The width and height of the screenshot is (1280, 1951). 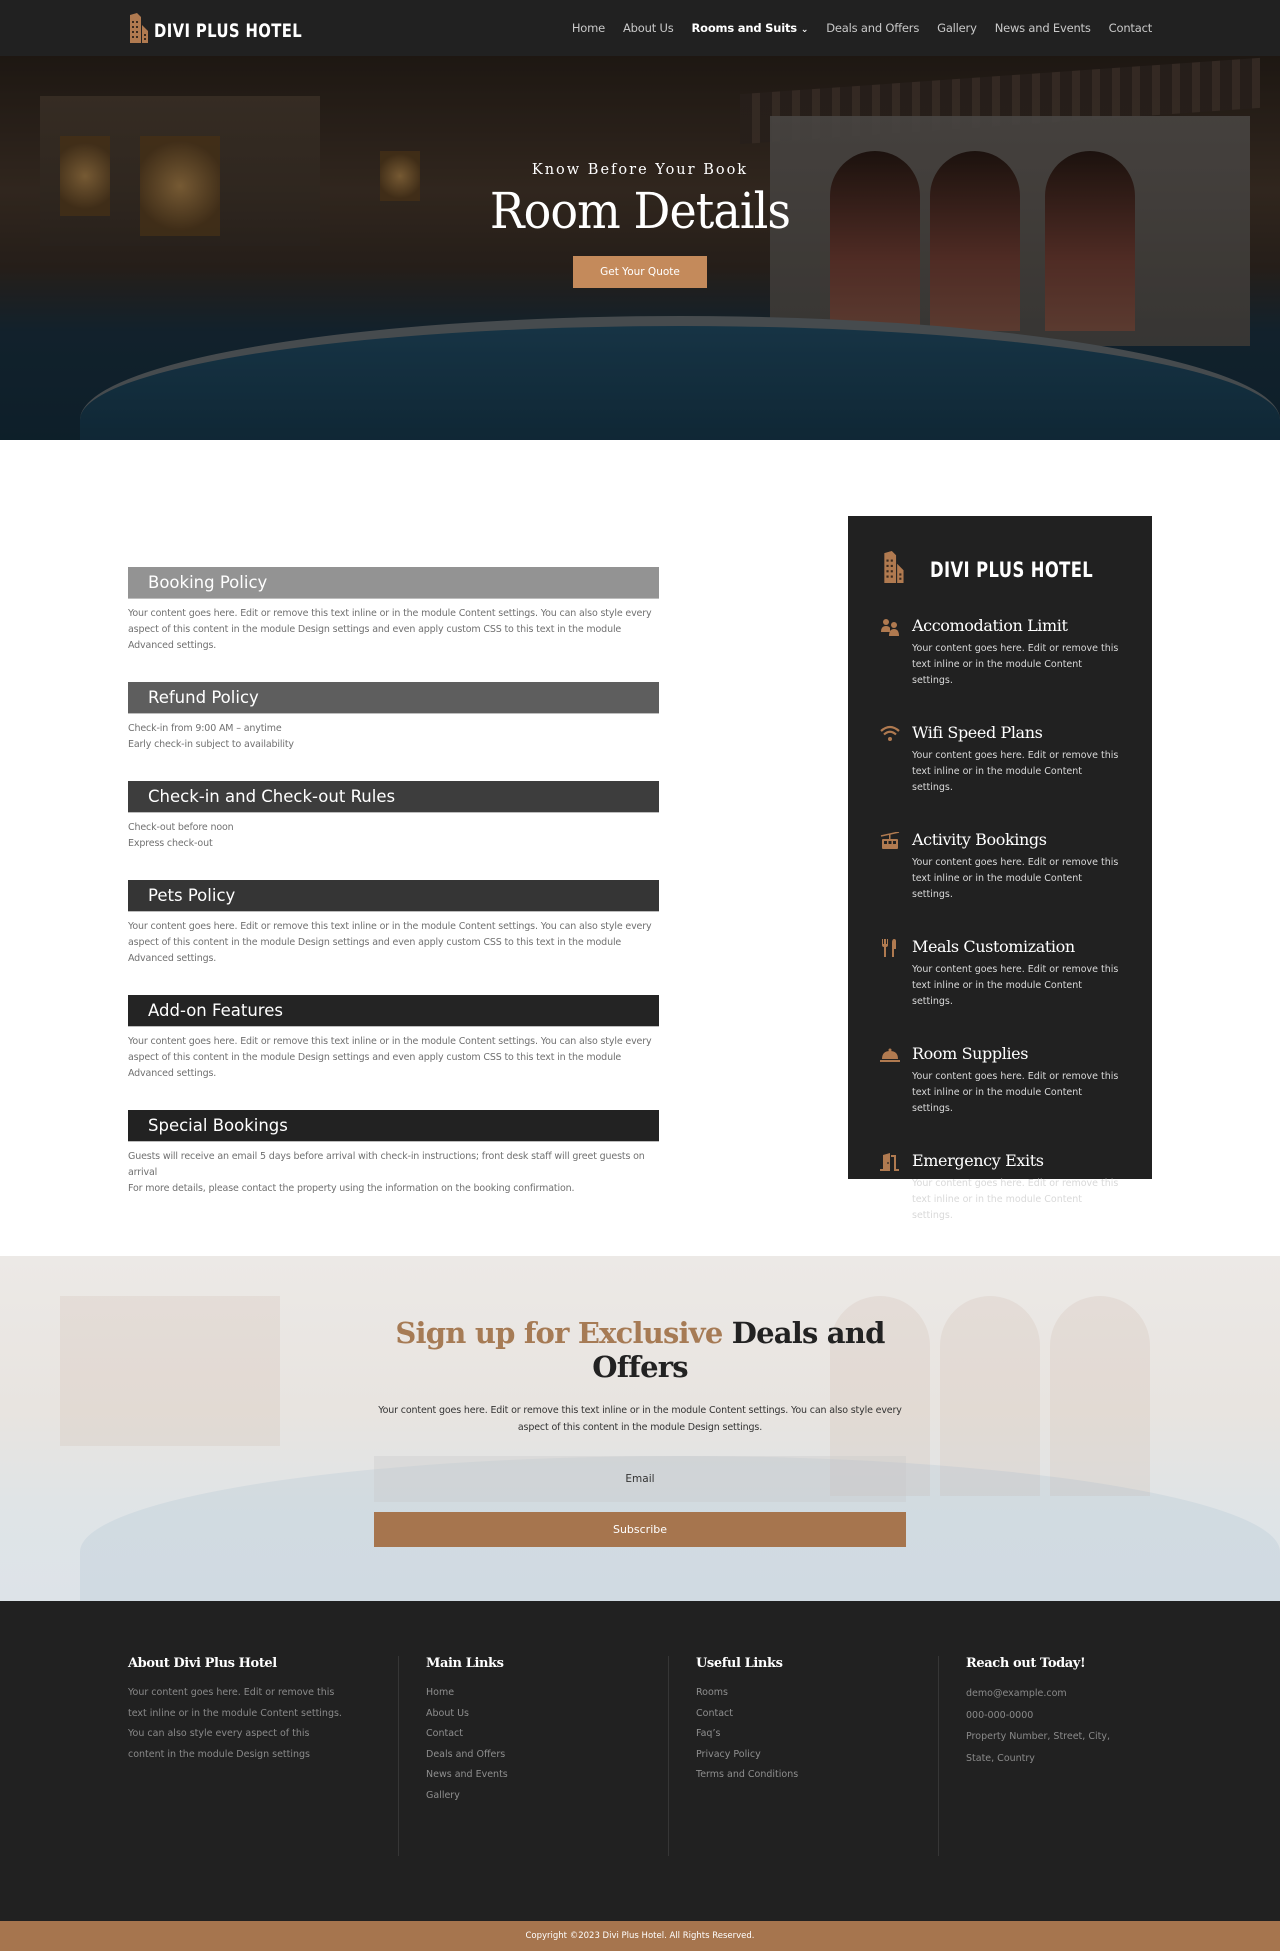 What do you see at coordinates (817, 1775) in the screenshot?
I see `footer-link-terms: Terms and Conditions` at bounding box center [817, 1775].